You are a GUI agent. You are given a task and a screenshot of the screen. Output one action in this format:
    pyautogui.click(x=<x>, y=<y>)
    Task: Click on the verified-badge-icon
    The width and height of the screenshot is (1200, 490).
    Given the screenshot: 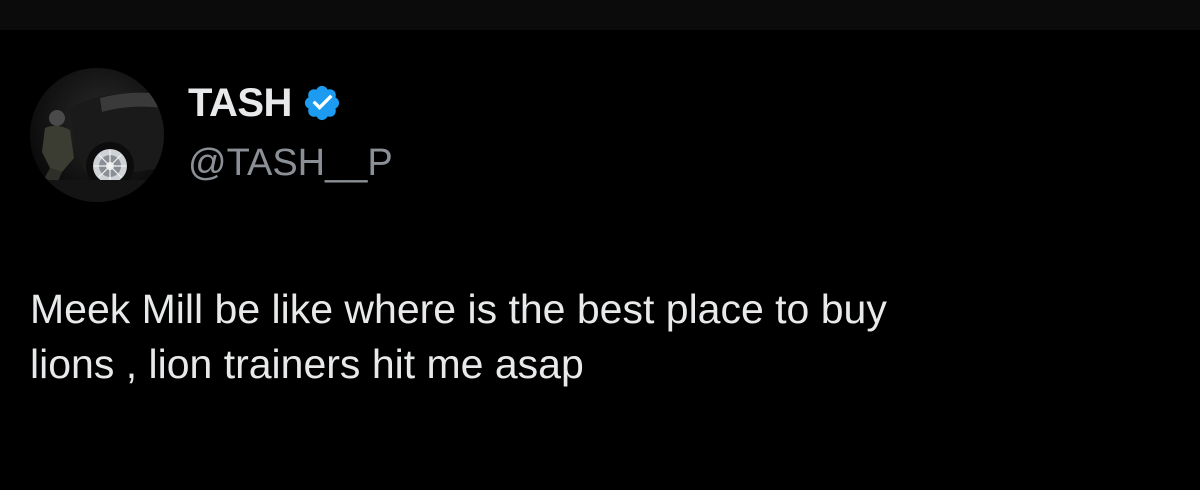 What is the action you would take?
    pyautogui.click(x=322, y=103)
    